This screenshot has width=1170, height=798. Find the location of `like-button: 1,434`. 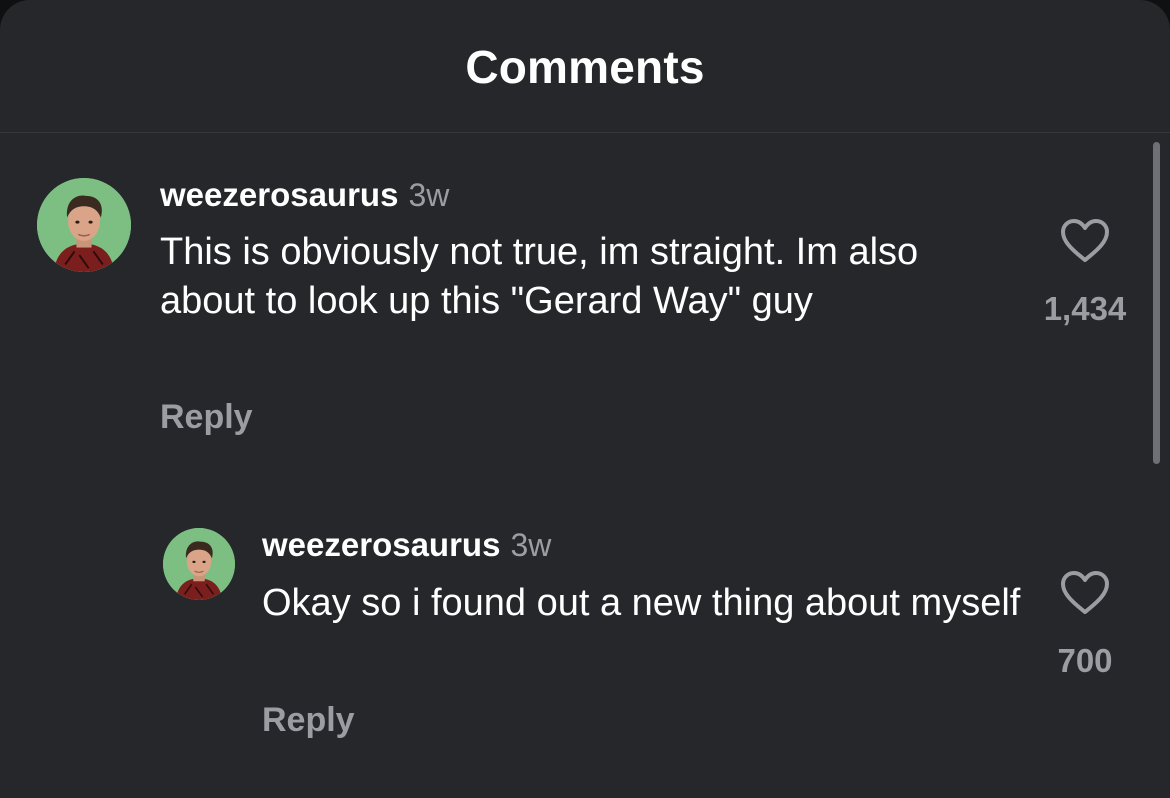

like-button: 1,434 is located at coordinates (1085, 273).